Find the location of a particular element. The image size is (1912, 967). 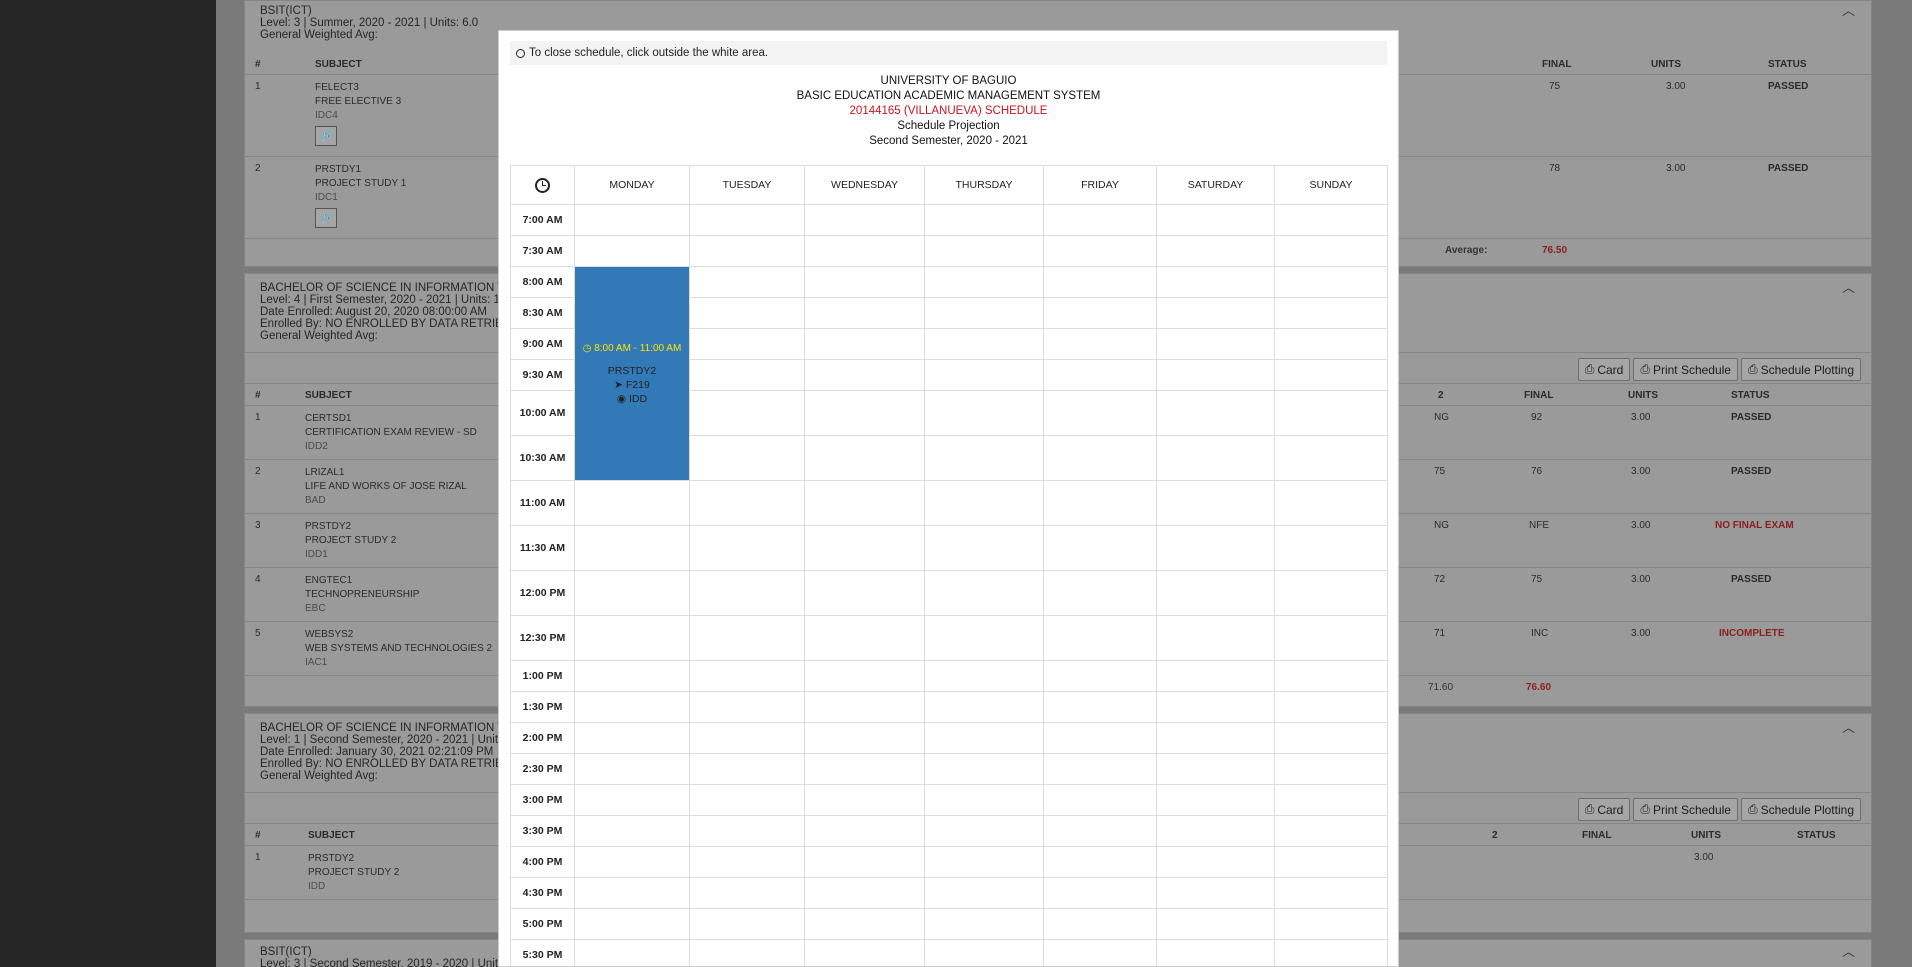

event-instructor: IDD is located at coordinates (638, 398).